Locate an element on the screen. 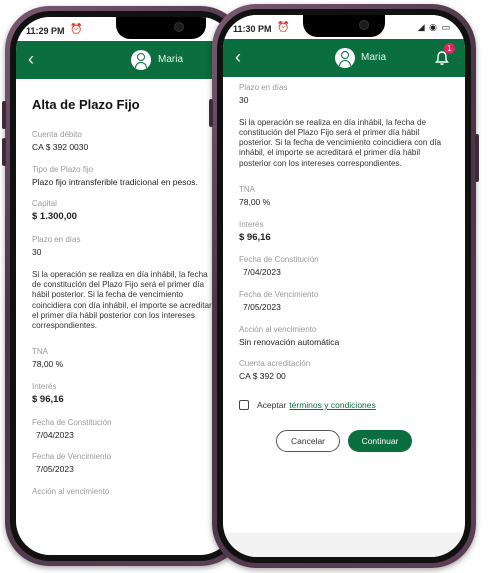 Image resolution: width=496 pixels, height=573 pixels. field-value: $ 1.300,00 is located at coordinates (54, 217).